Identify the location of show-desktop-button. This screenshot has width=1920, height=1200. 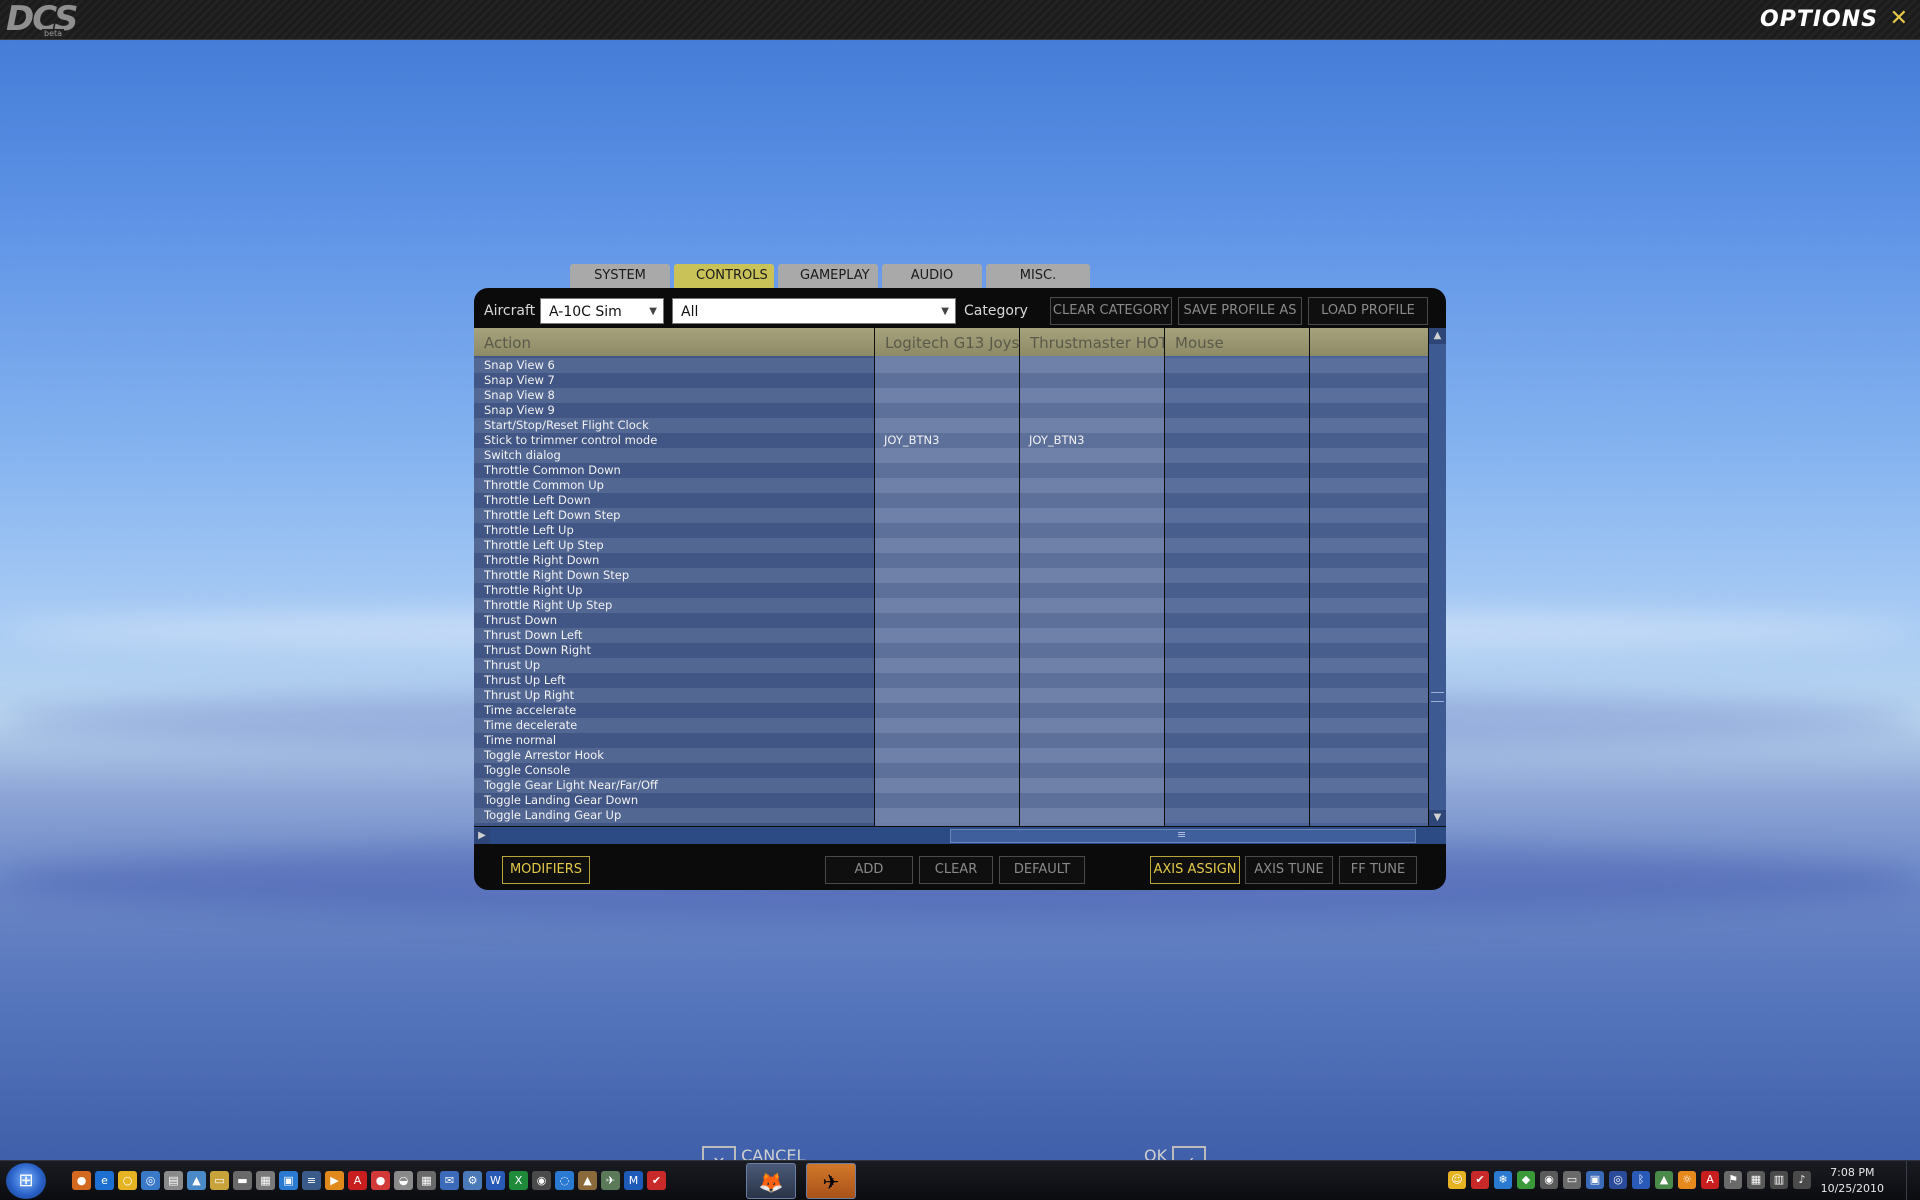
(1913, 1180).